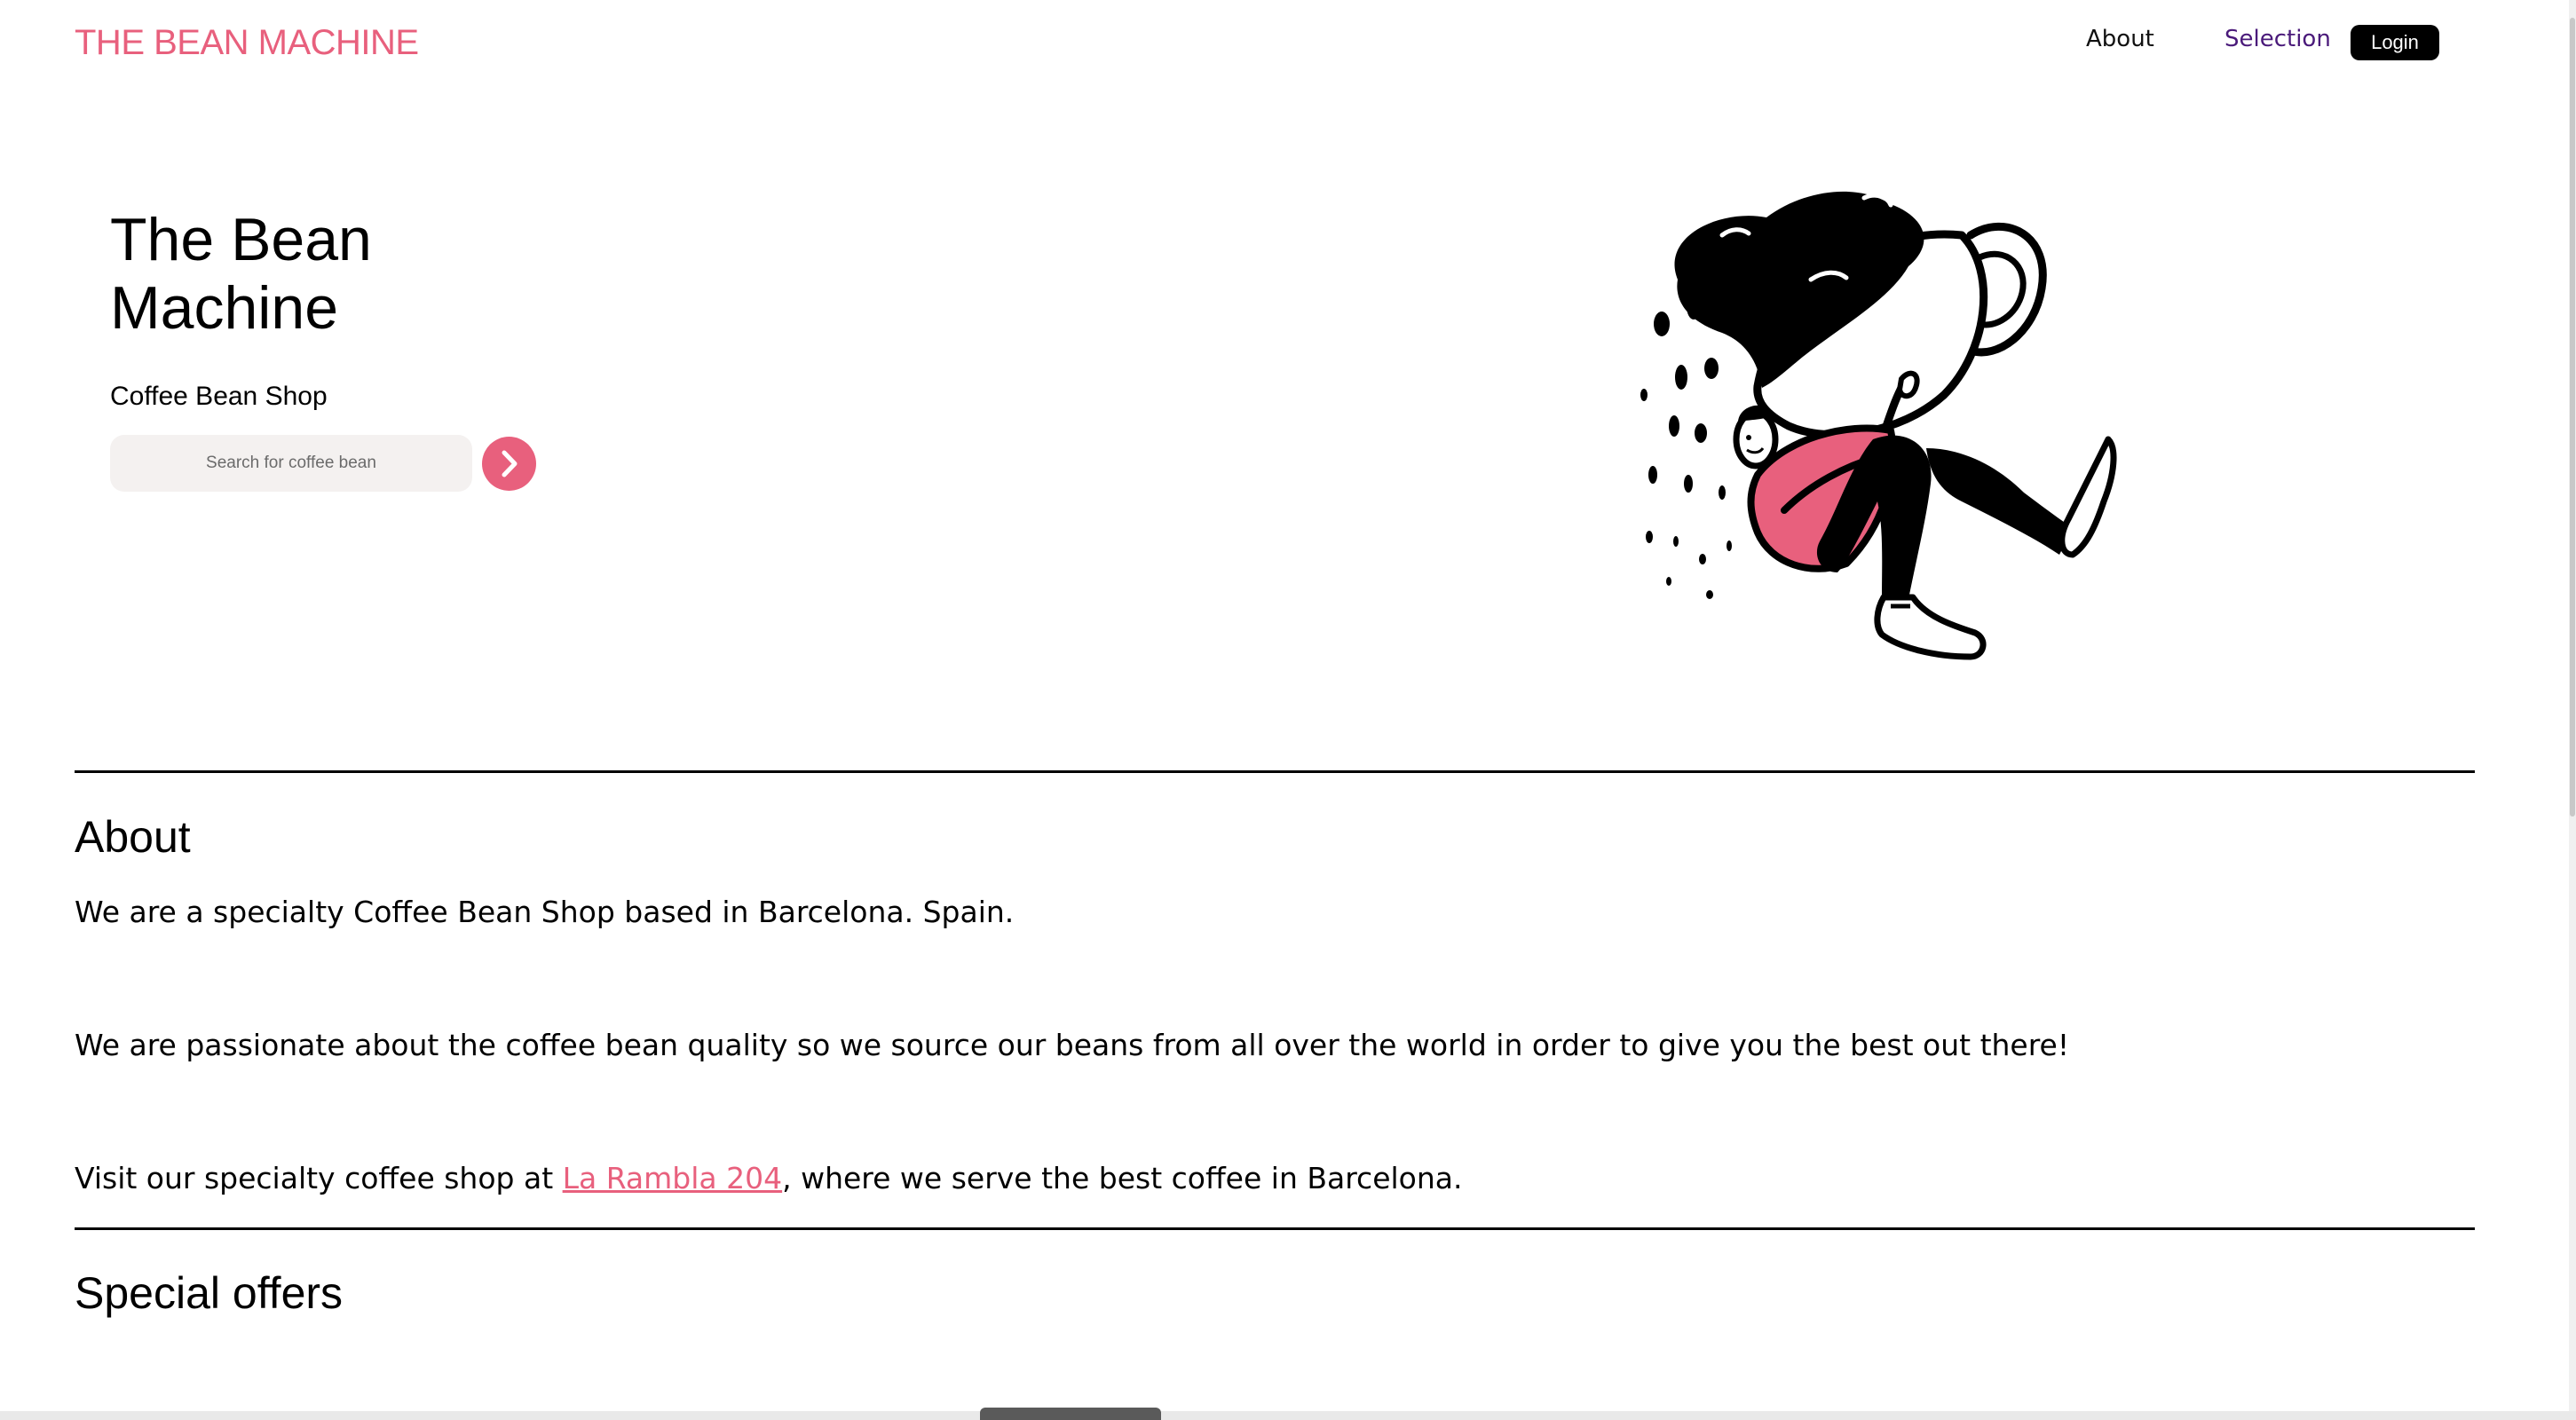 Image resolution: width=2576 pixels, height=1420 pixels. Describe the element at coordinates (133, 837) in the screenshot. I see `about-heading: About` at that location.